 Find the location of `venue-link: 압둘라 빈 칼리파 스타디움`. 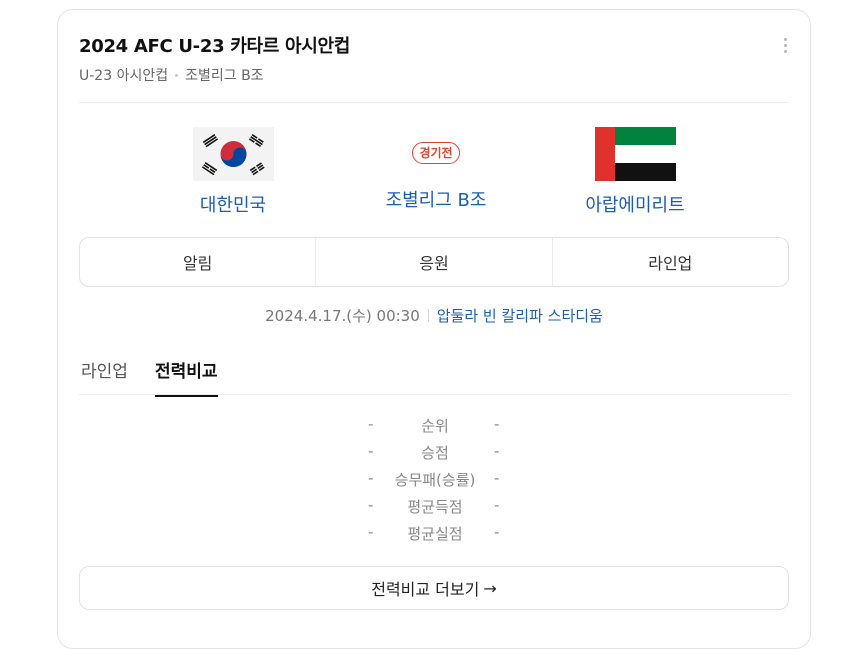

venue-link: 압둘라 빈 칼리파 스타디움 is located at coordinates (520, 316).